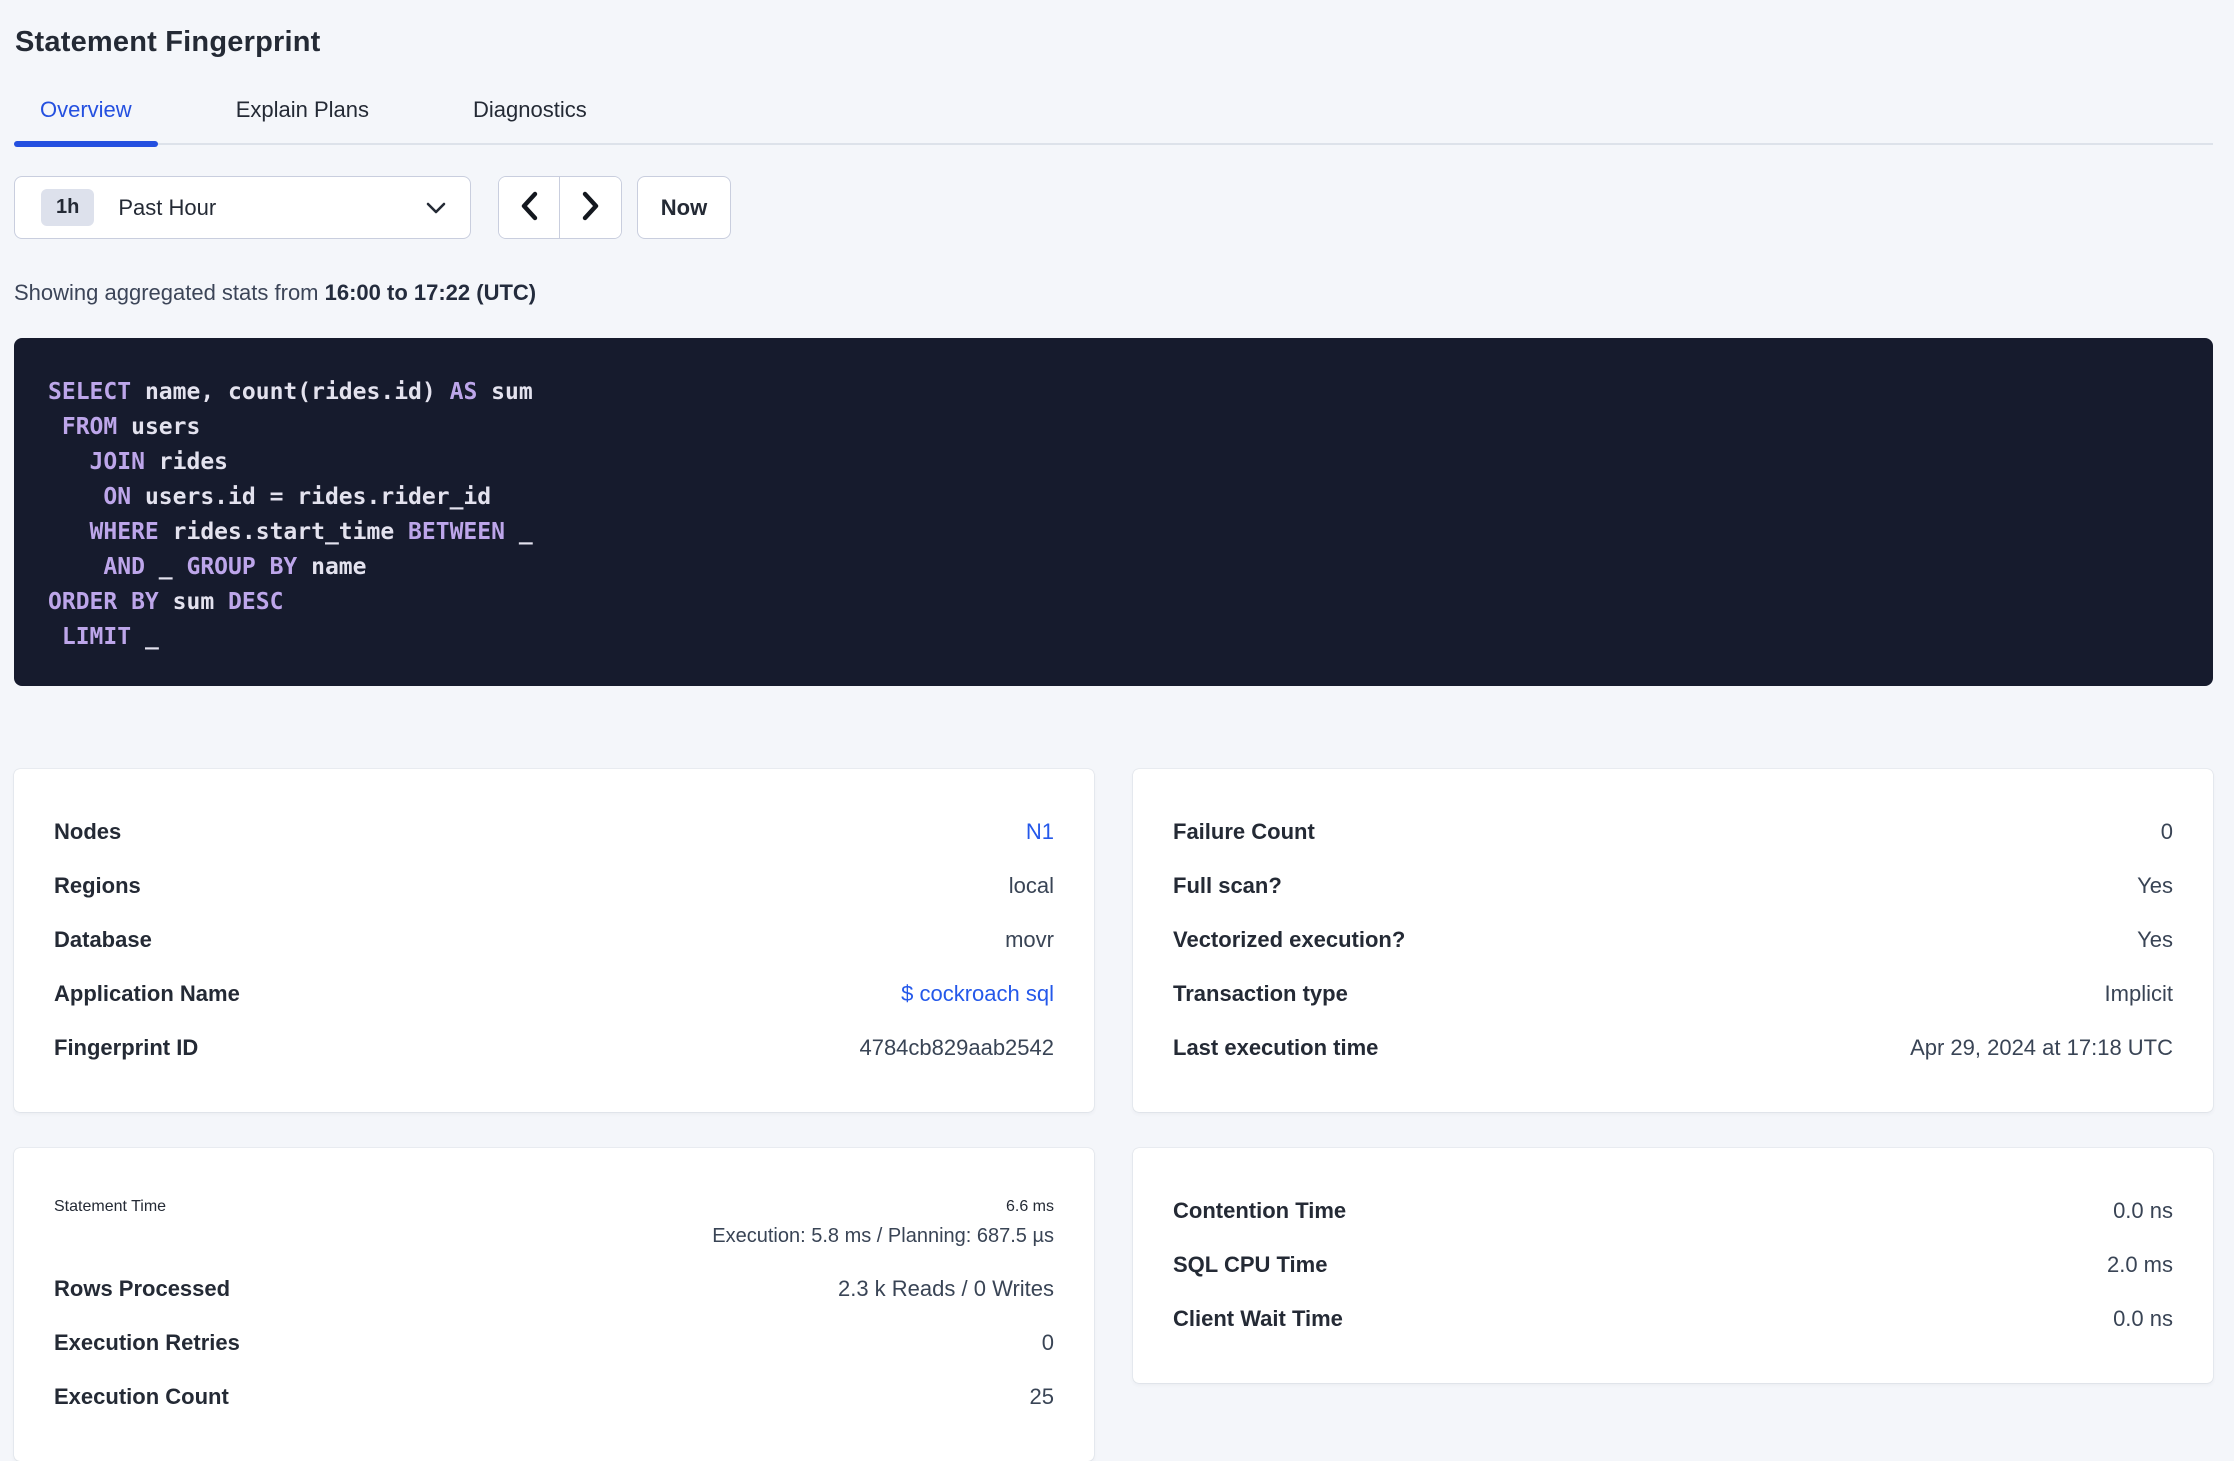  Describe the element at coordinates (168, 42) in the screenshot. I see `page-title: Statement Fingerprint` at that location.